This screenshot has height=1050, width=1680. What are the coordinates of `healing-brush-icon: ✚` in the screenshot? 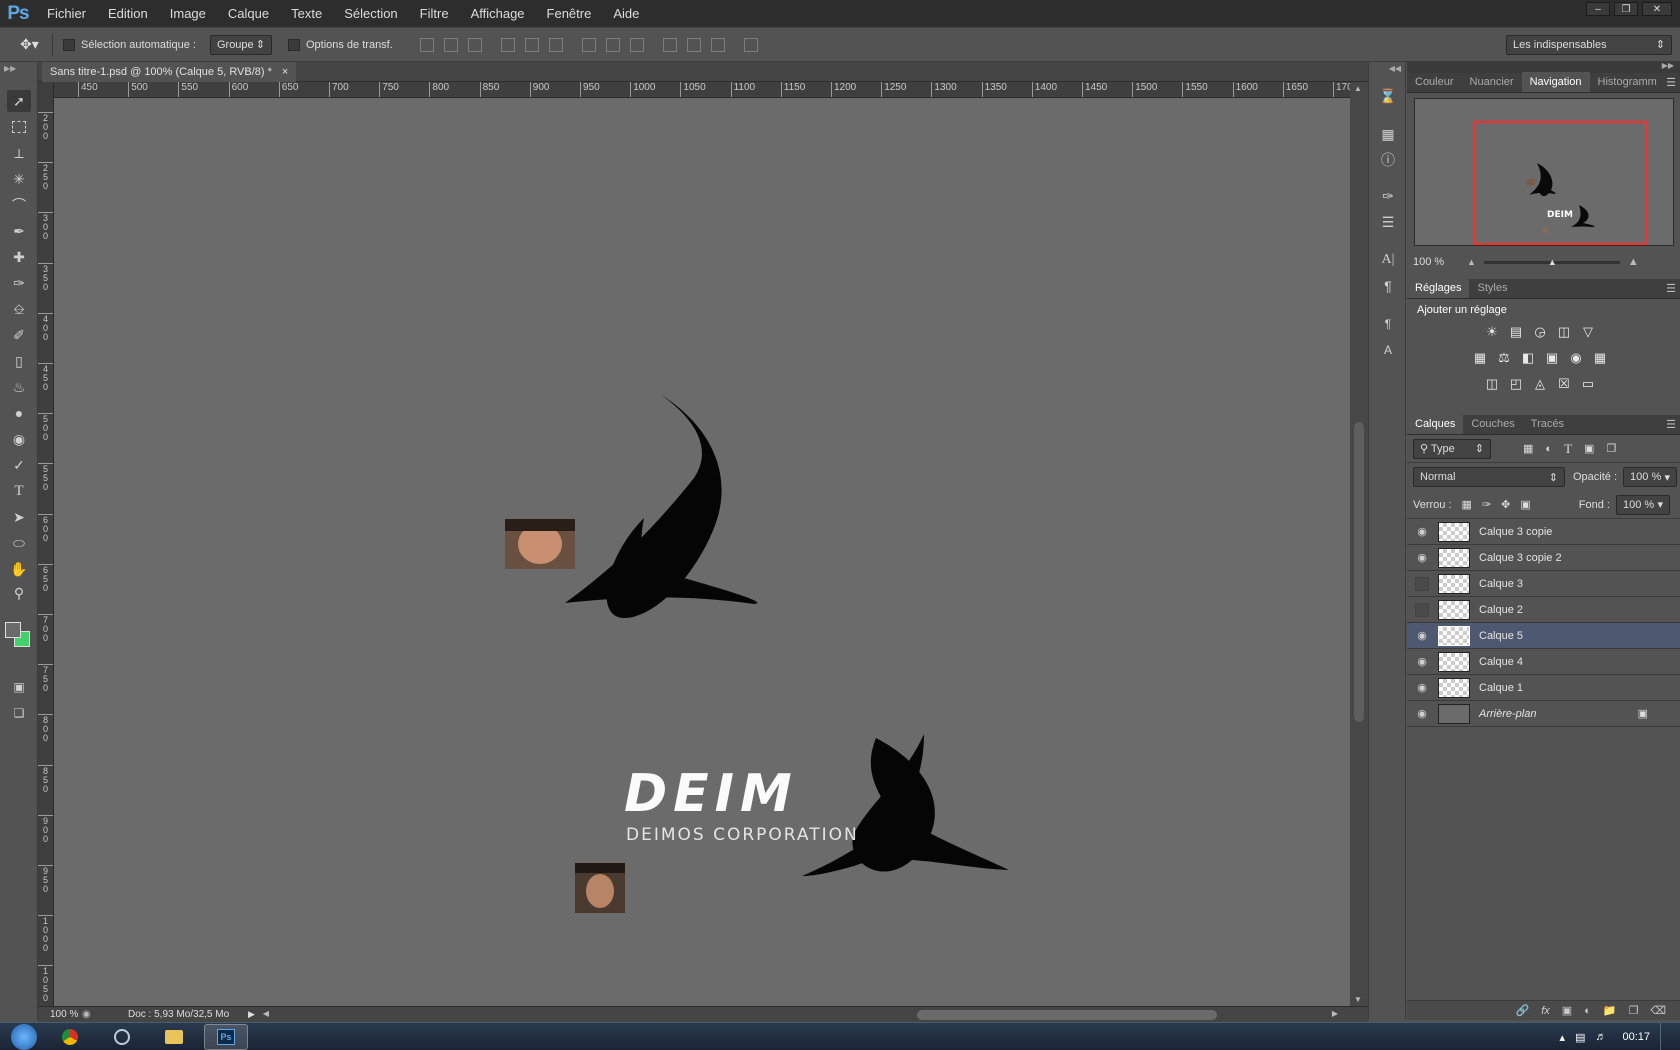 It's located at (19, 257).